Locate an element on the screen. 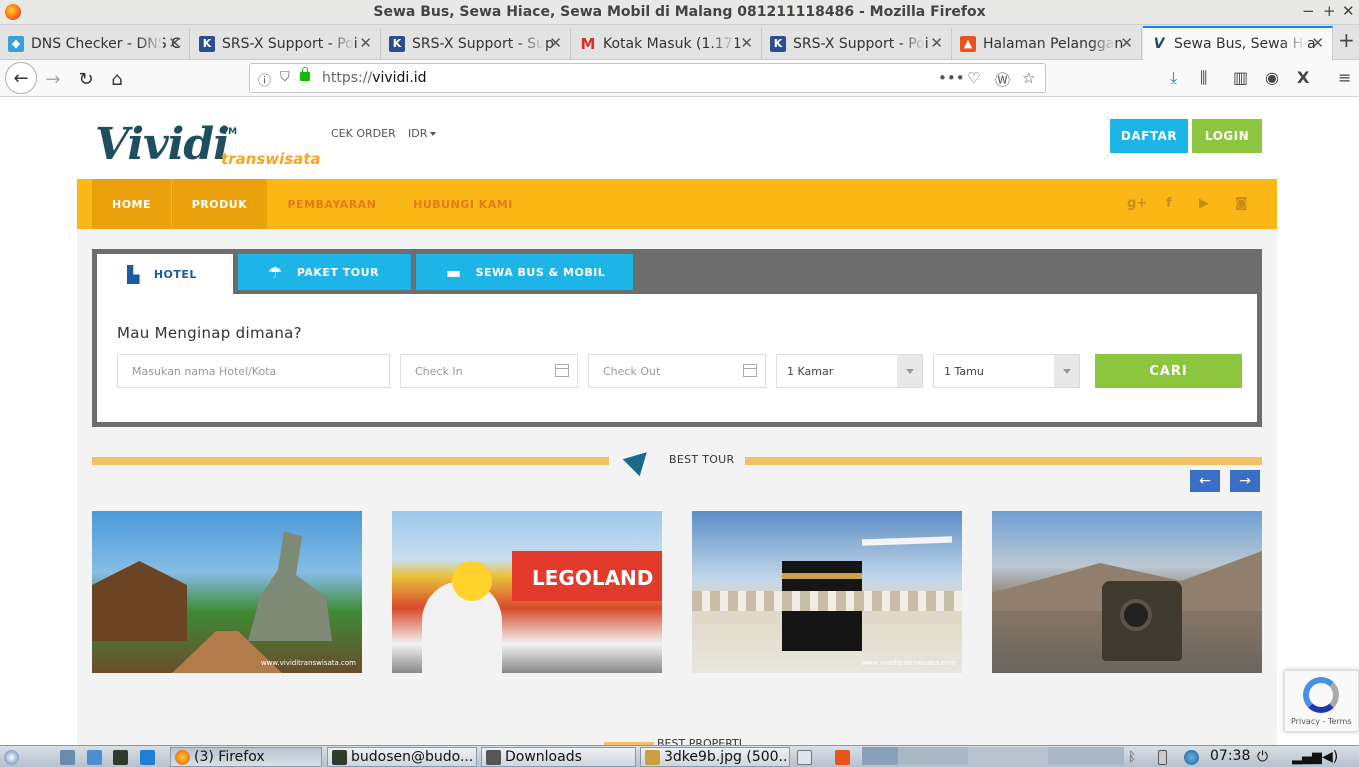  start-menu-icon is located at coordinates (13, 757).